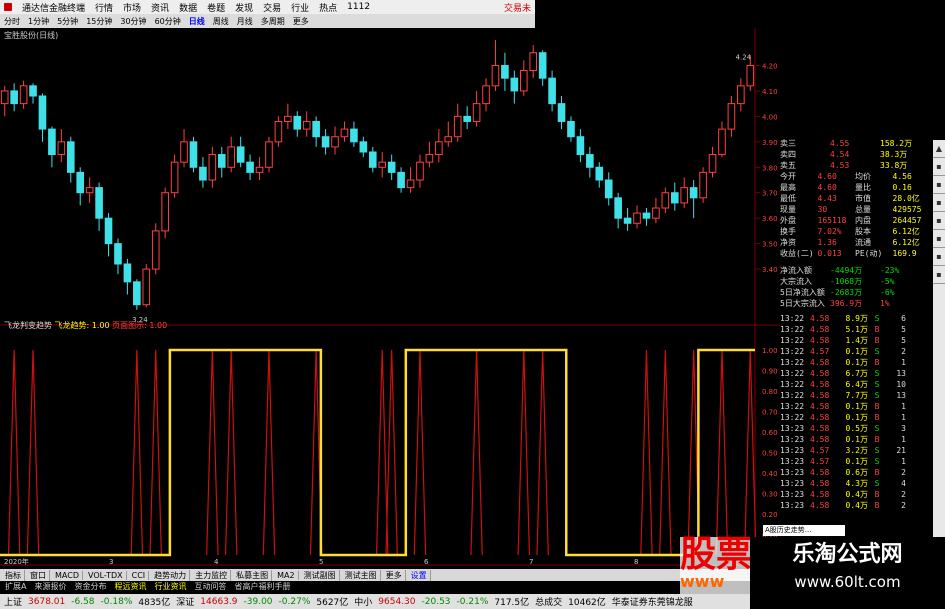 Image resolution: width=945 pixels, height=609 pixels. What do you see at coordinates (829, 253) in the screenshot?
I see `quote-cell: 0.013` at bounding box center [829, 253].